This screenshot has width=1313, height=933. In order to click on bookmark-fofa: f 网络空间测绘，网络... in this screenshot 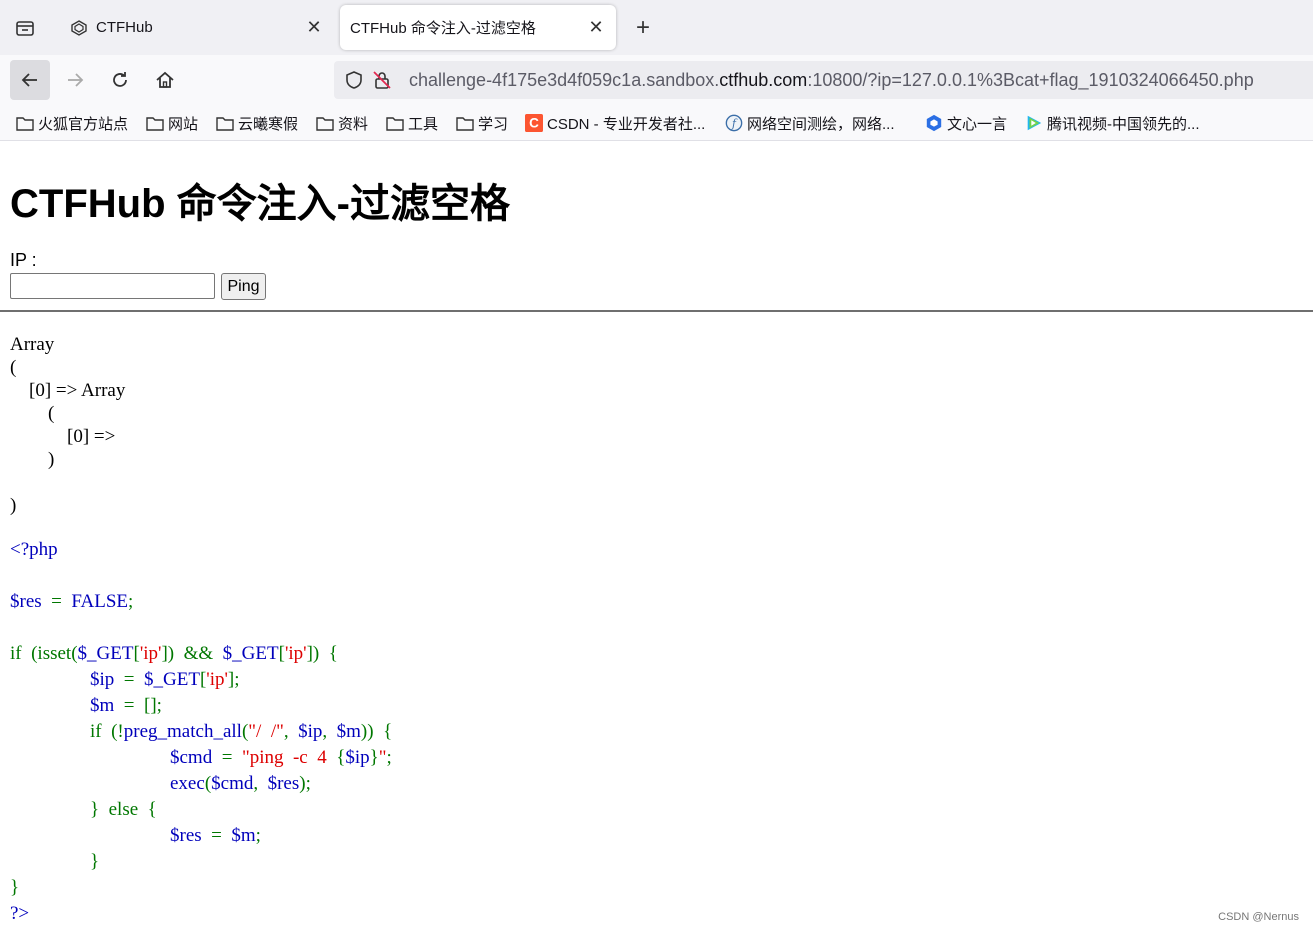, I will do `click(810, 123)`.